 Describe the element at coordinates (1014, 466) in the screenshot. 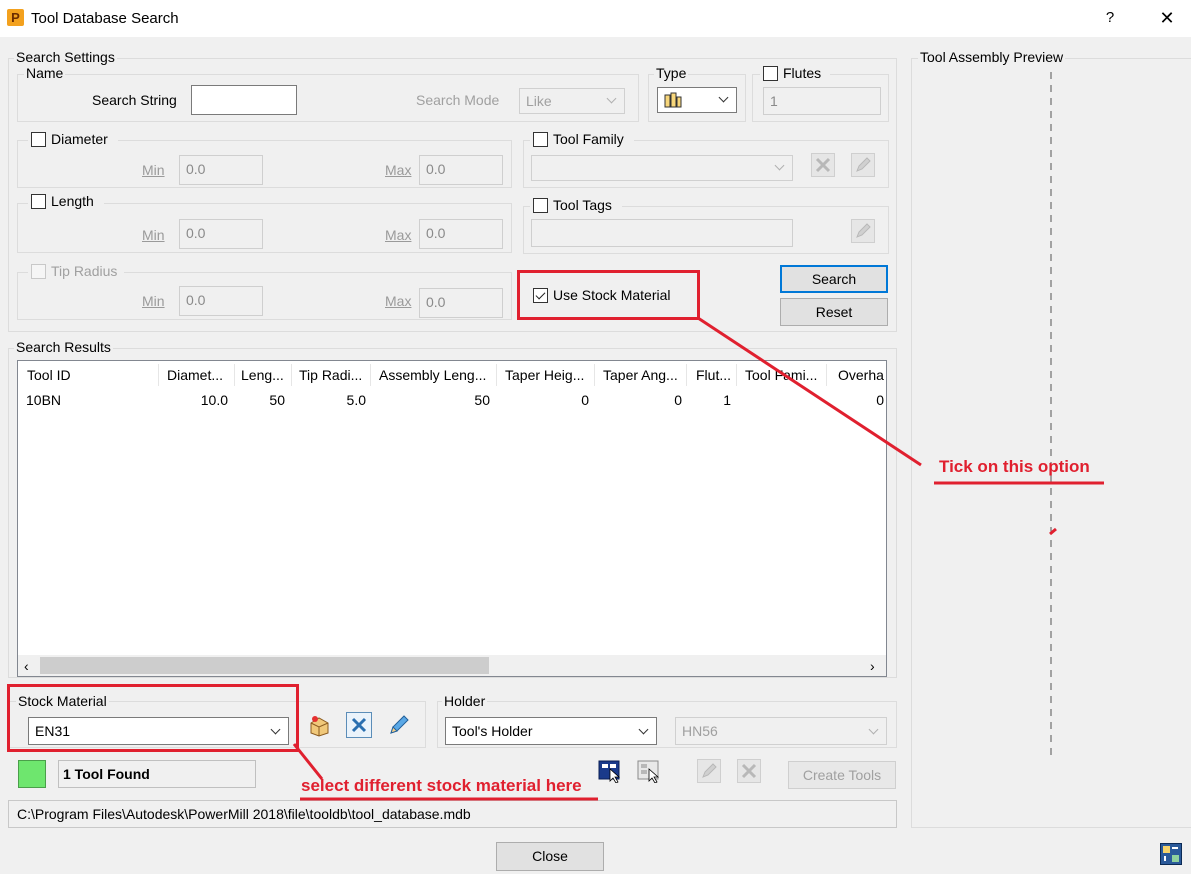

I see `annotation-tick-option: Tick on this option` at that location.